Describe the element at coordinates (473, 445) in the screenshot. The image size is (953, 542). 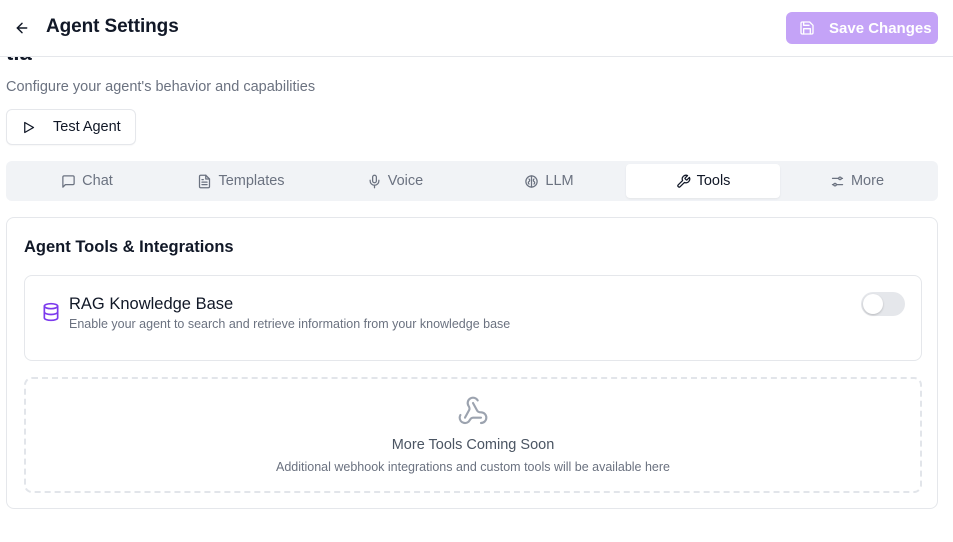
I see `coming-soon-title: More Tools Coming Soon` at that location.